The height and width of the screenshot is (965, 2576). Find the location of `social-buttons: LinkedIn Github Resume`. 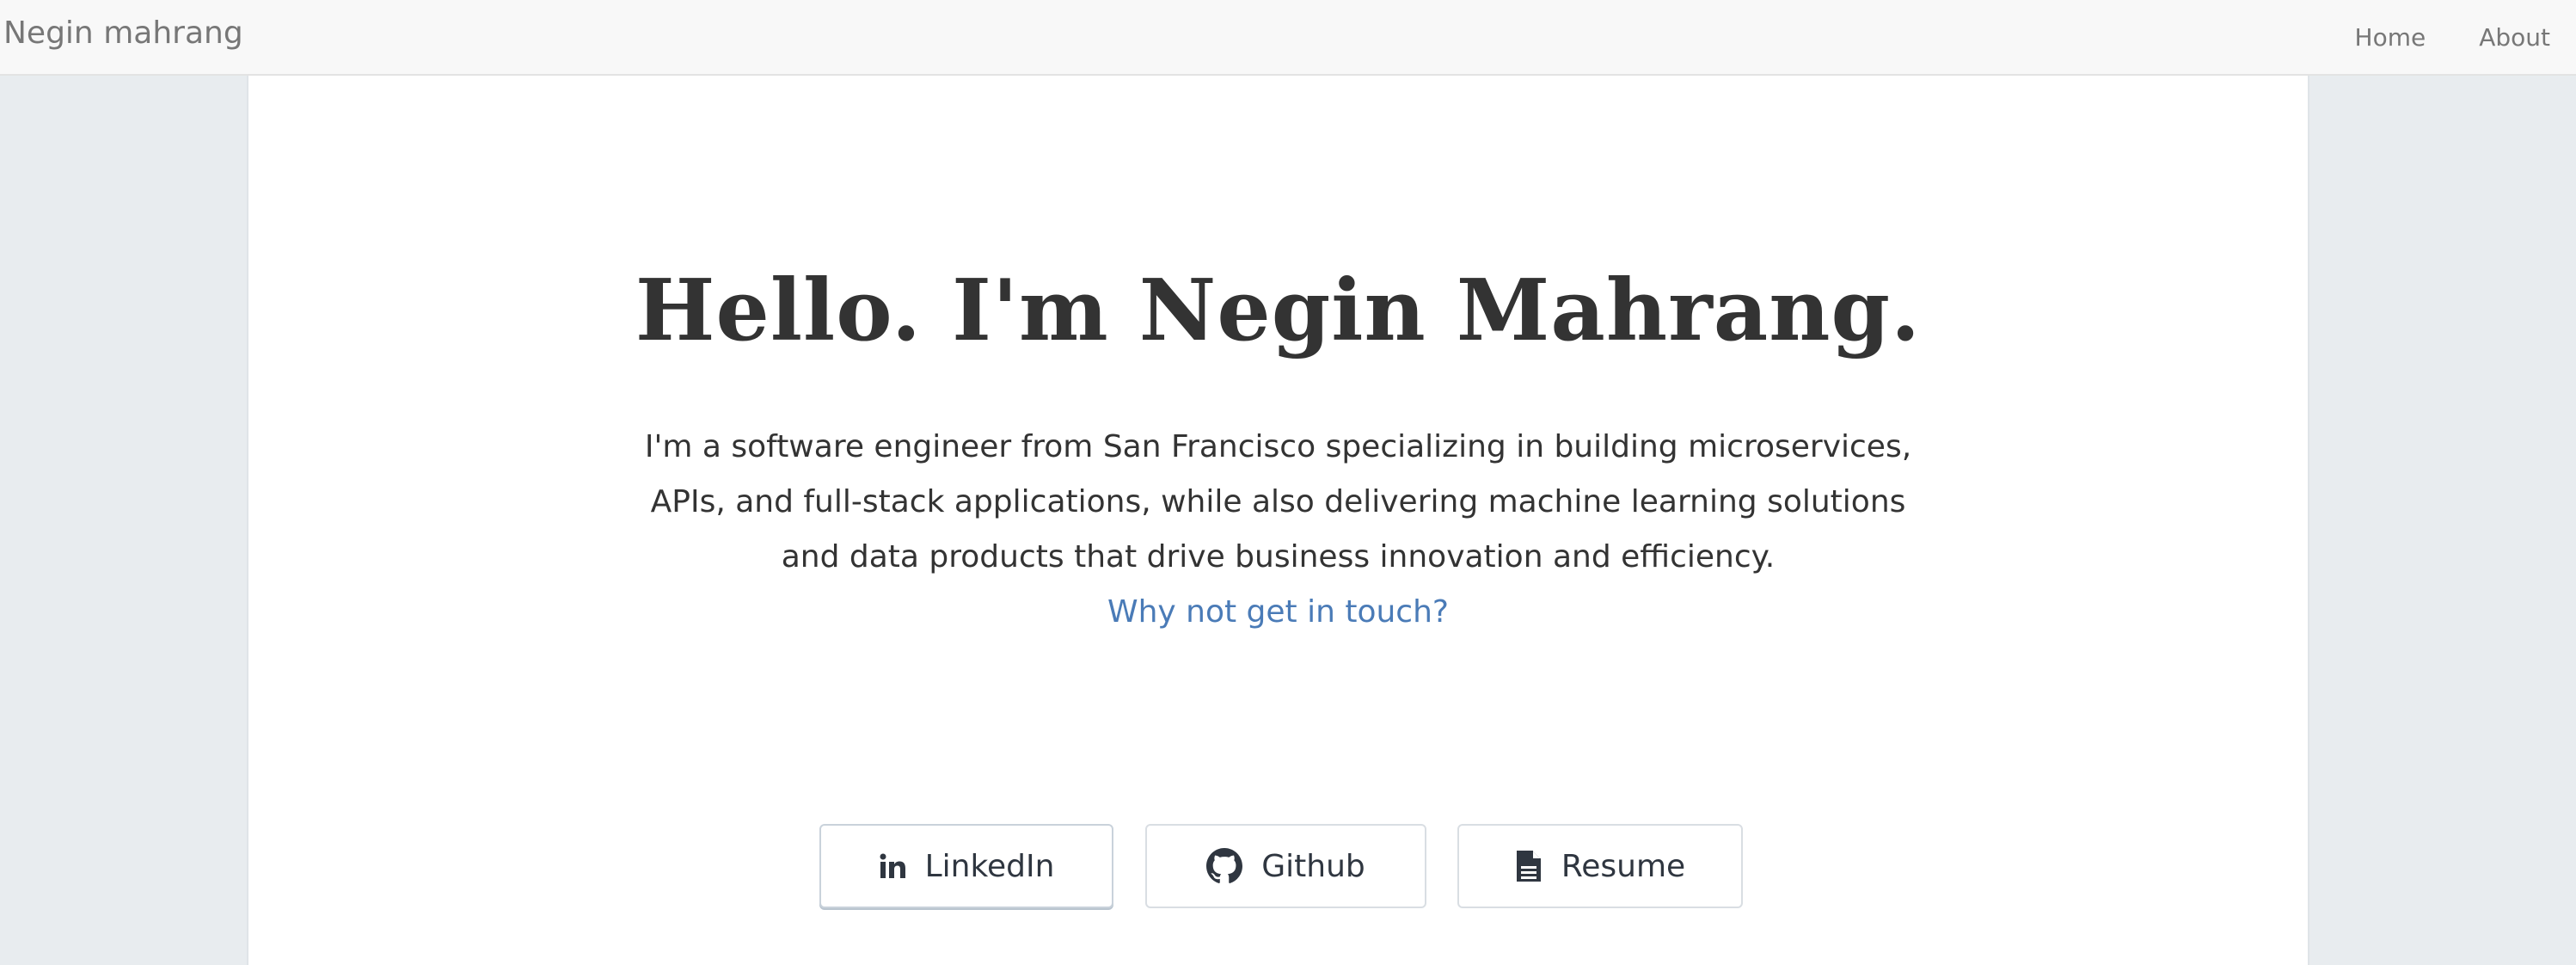

social-buttons: LinkedIn Github Resume is located at coordinates (1278, 867).